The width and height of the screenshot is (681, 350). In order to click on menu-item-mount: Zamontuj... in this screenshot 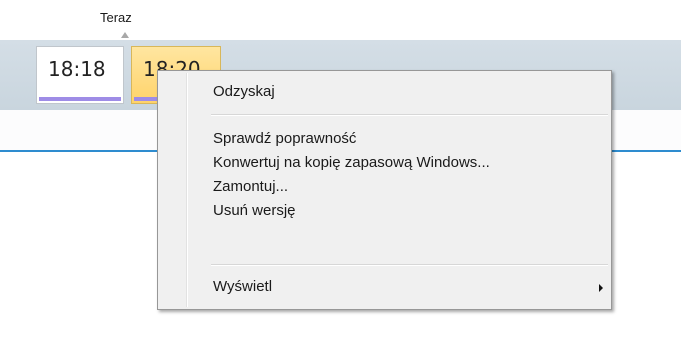, I will do `click(384, 187)`.